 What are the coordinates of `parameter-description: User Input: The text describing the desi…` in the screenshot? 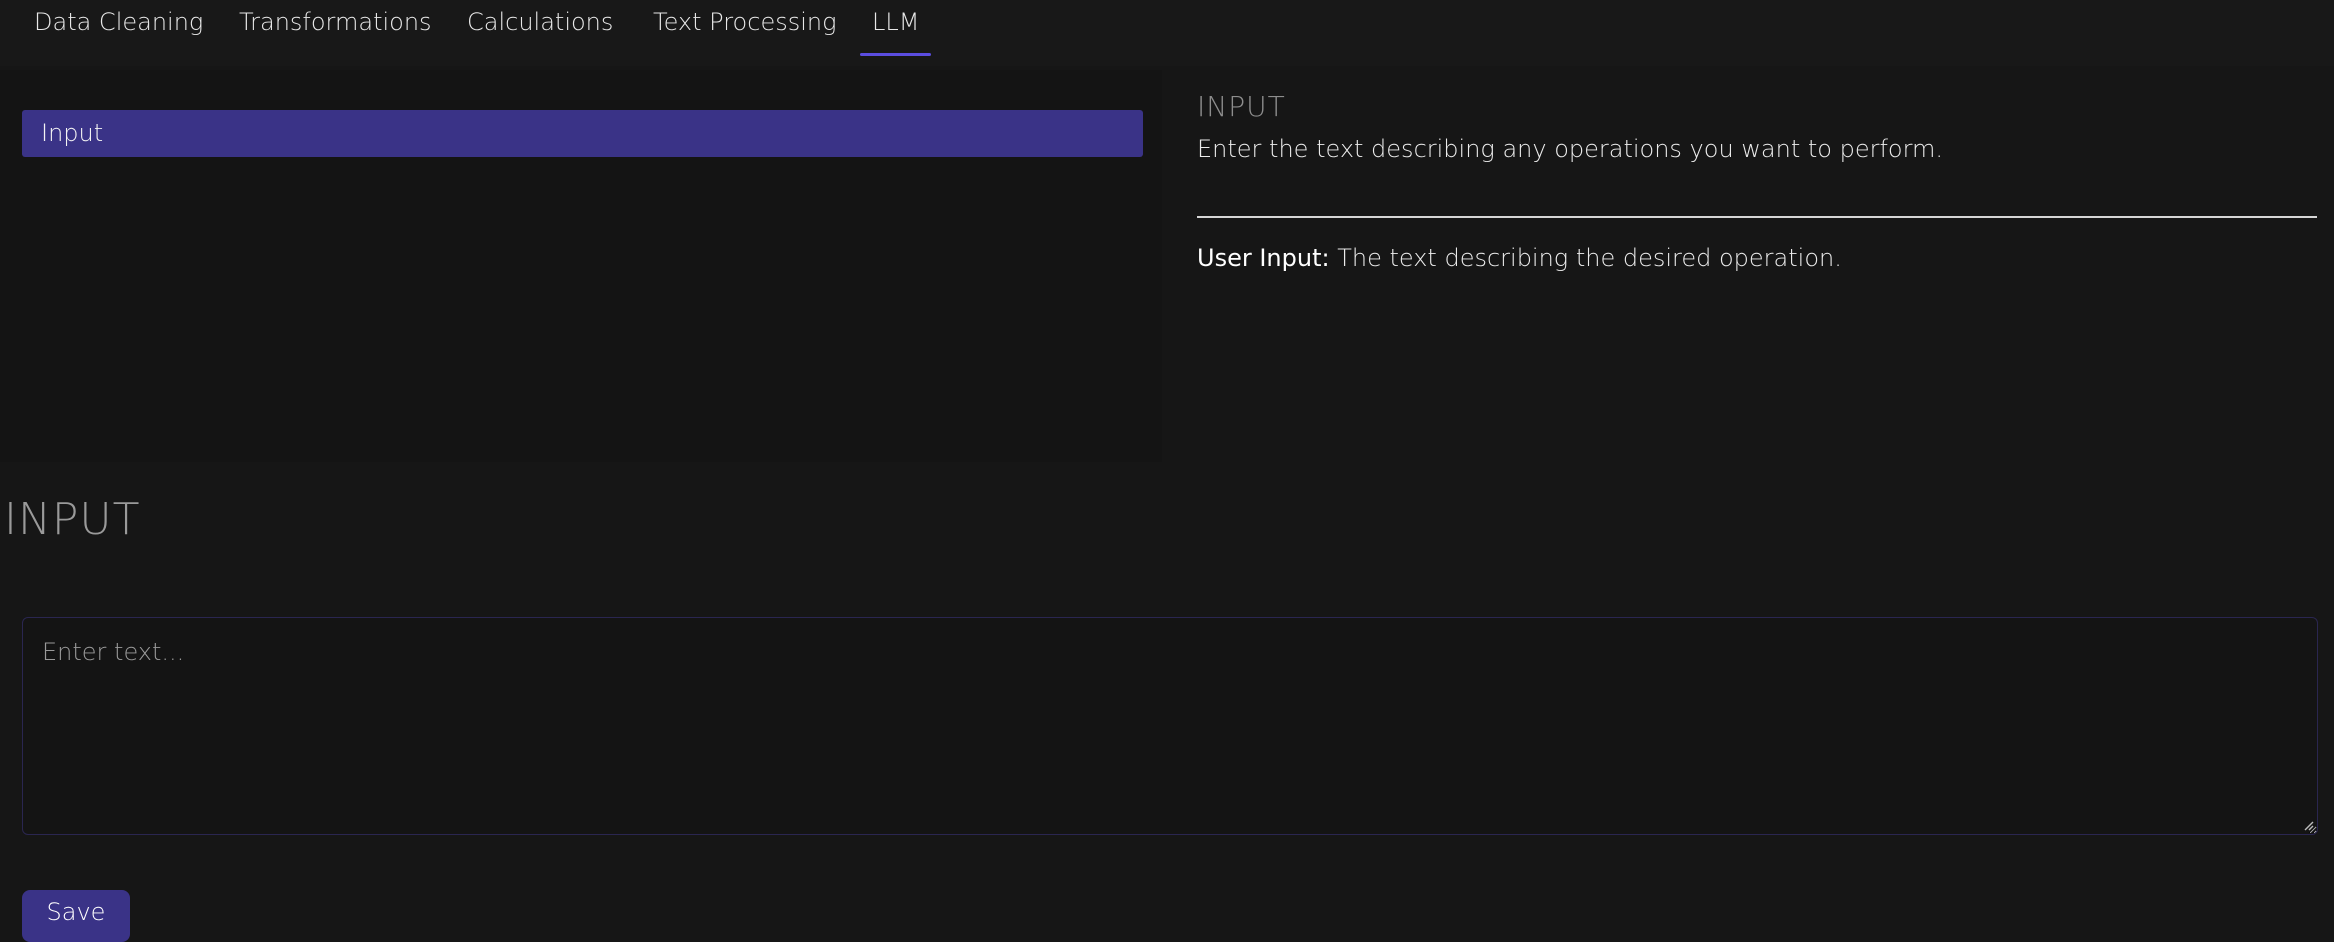 It's located at (1519, 258).